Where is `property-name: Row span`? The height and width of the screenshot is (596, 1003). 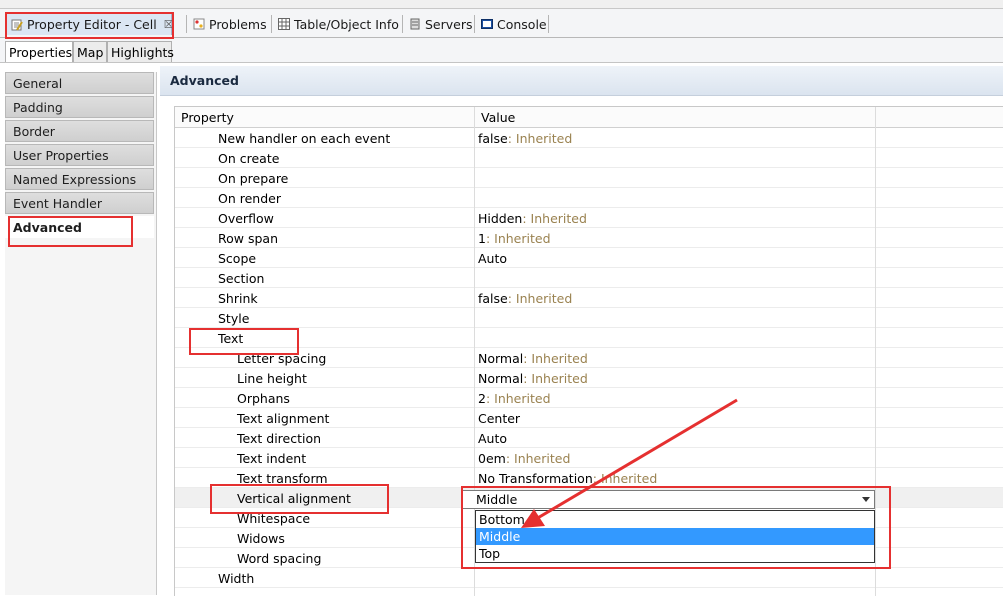
property-name: Row span is located at coordinates (248, 238).